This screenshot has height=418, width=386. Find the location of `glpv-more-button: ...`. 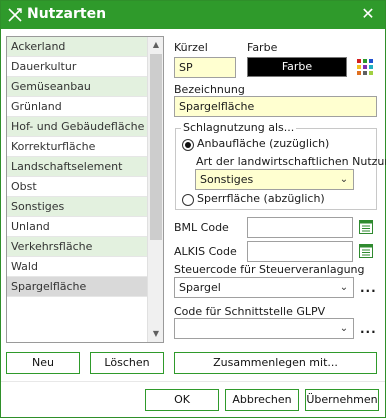

glpv-more-button: ... is located at coordinates (368, 329).